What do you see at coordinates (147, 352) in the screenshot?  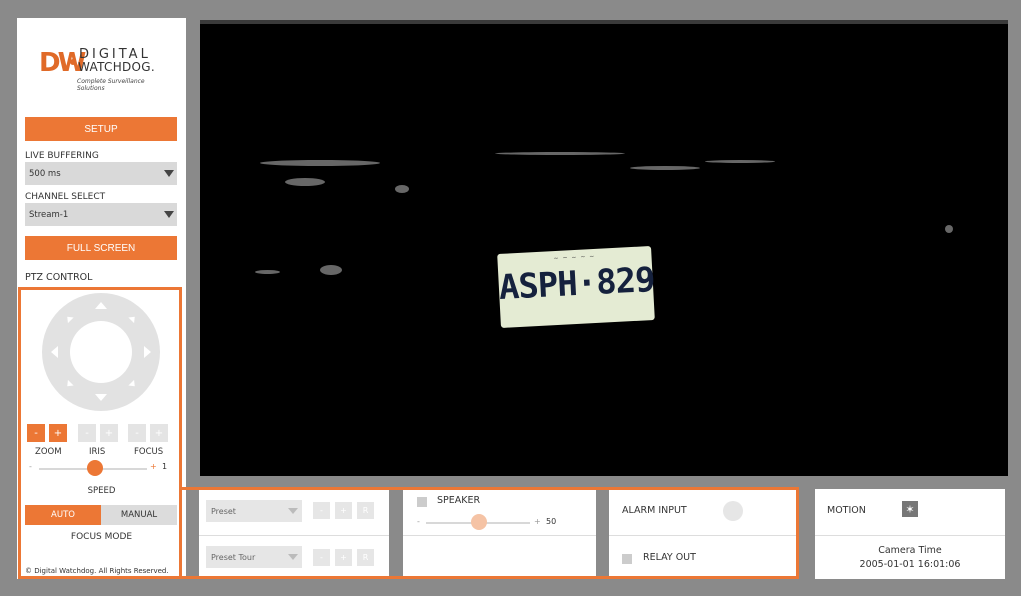 I see `pan-right-icon` at bounding box center [147, 352].